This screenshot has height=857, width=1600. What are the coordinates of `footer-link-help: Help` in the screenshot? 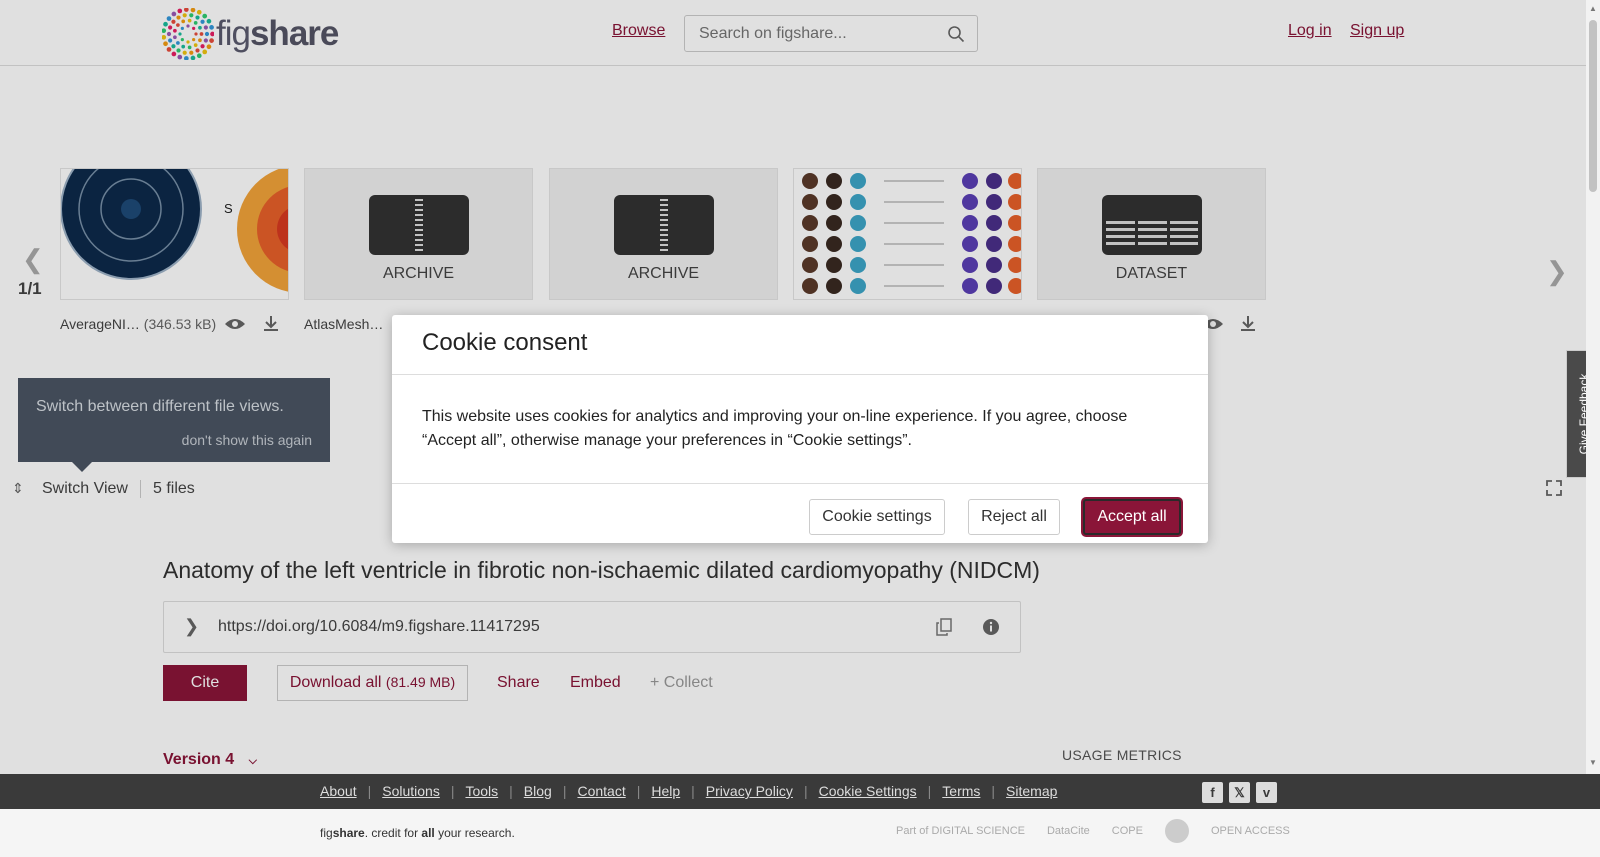 It's located at (665, 791).